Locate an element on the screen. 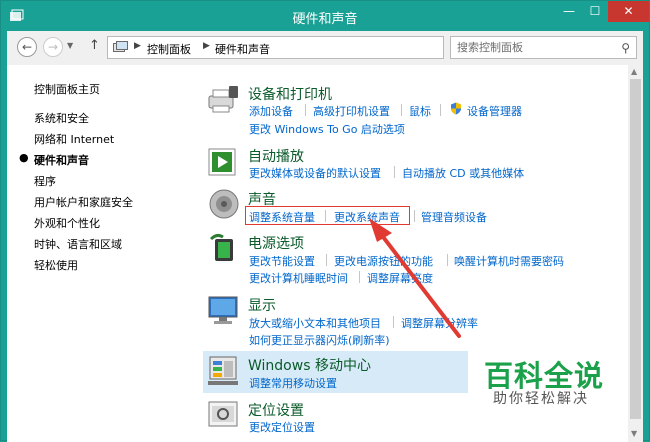  minimize-button: — is located at coordinates (569, 11).